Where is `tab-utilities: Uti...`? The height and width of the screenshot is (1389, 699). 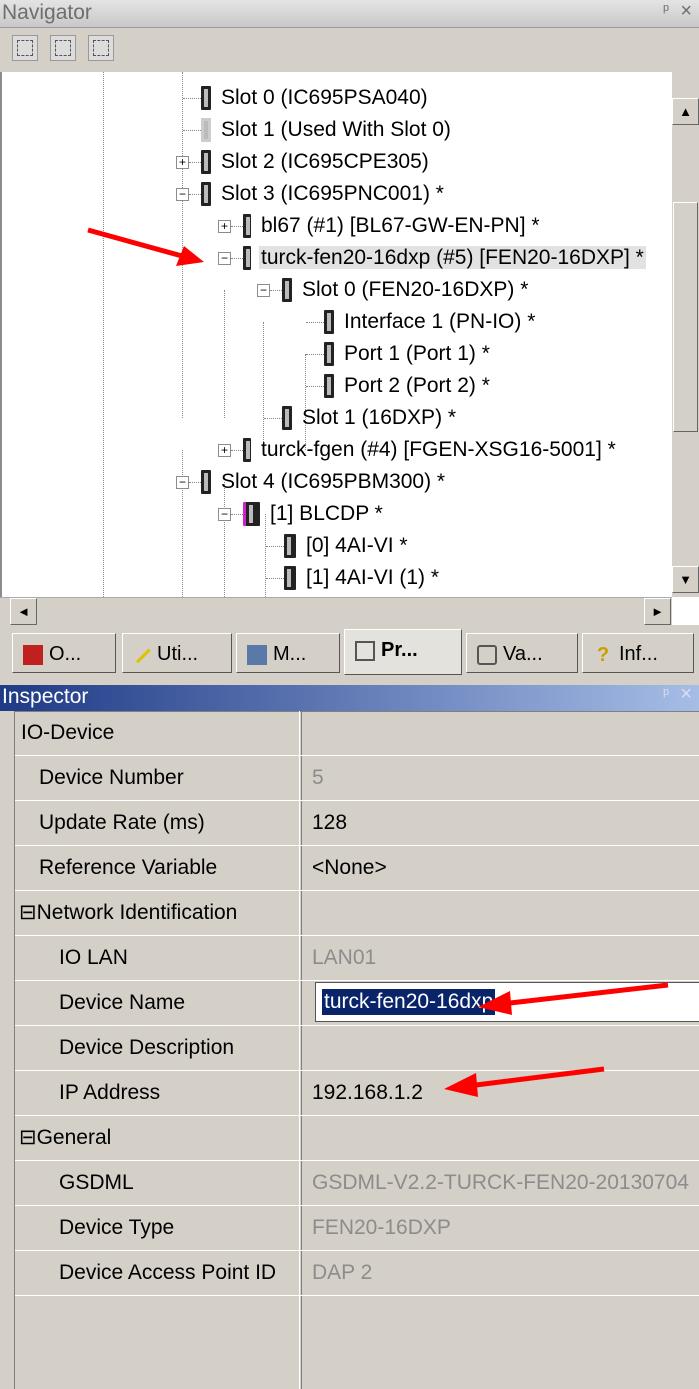 tab-utilities: Uti... is located at coordinates (177, 653).